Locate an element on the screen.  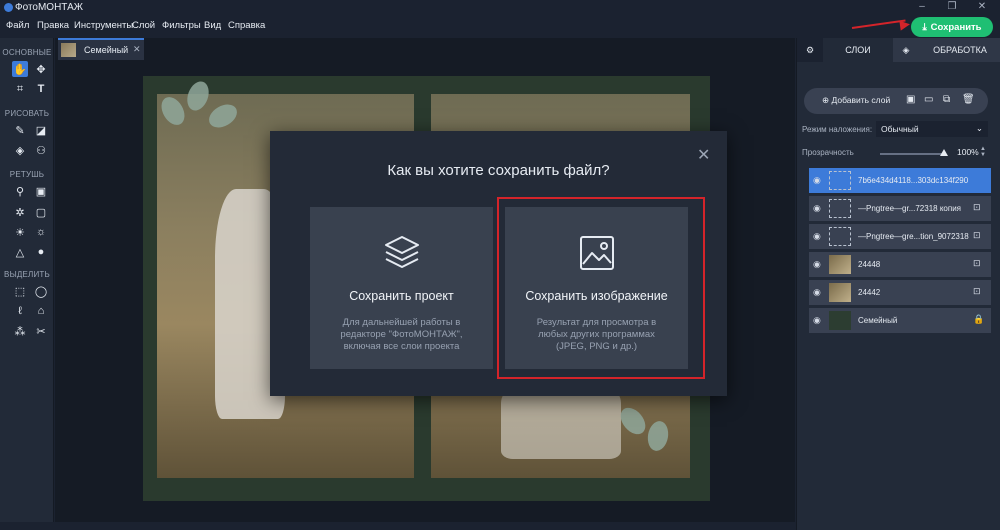
menu-view: Вид is located at coordinates (212, 25).